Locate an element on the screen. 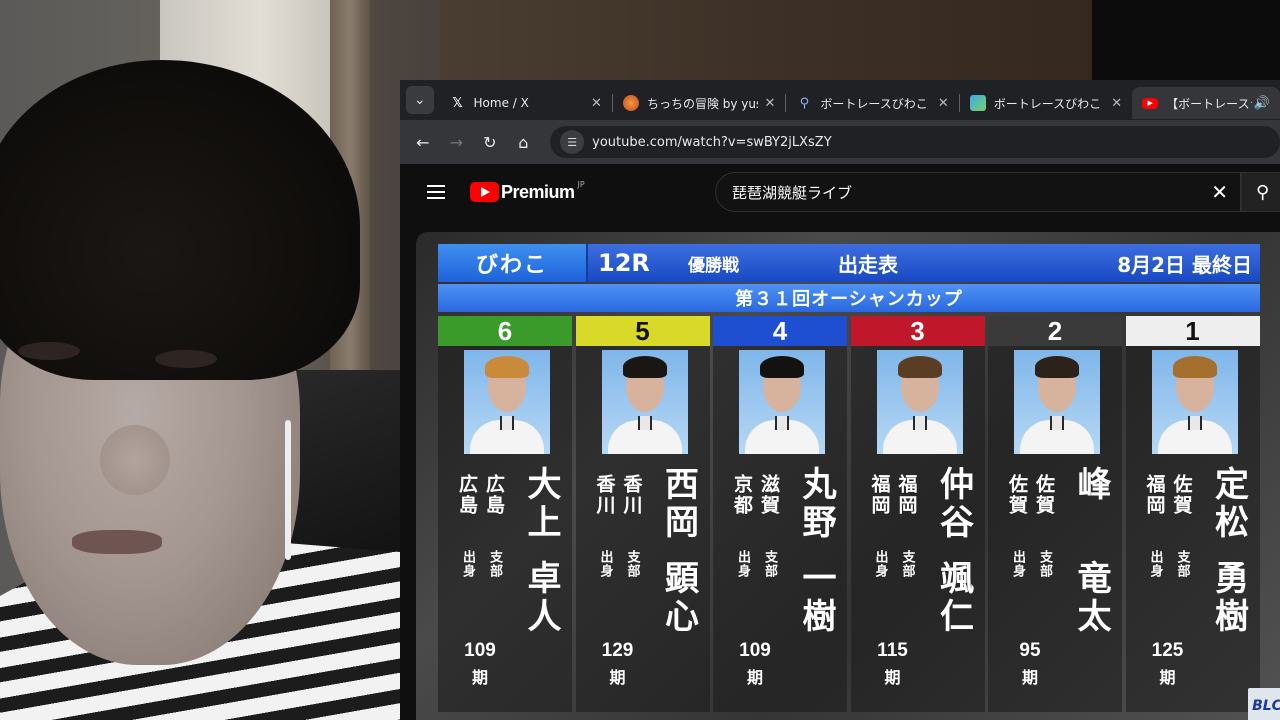  tab-boatrace-live: ▶ 【ボートレースライブ】 🔊 is located at coordinates (1206, 103).